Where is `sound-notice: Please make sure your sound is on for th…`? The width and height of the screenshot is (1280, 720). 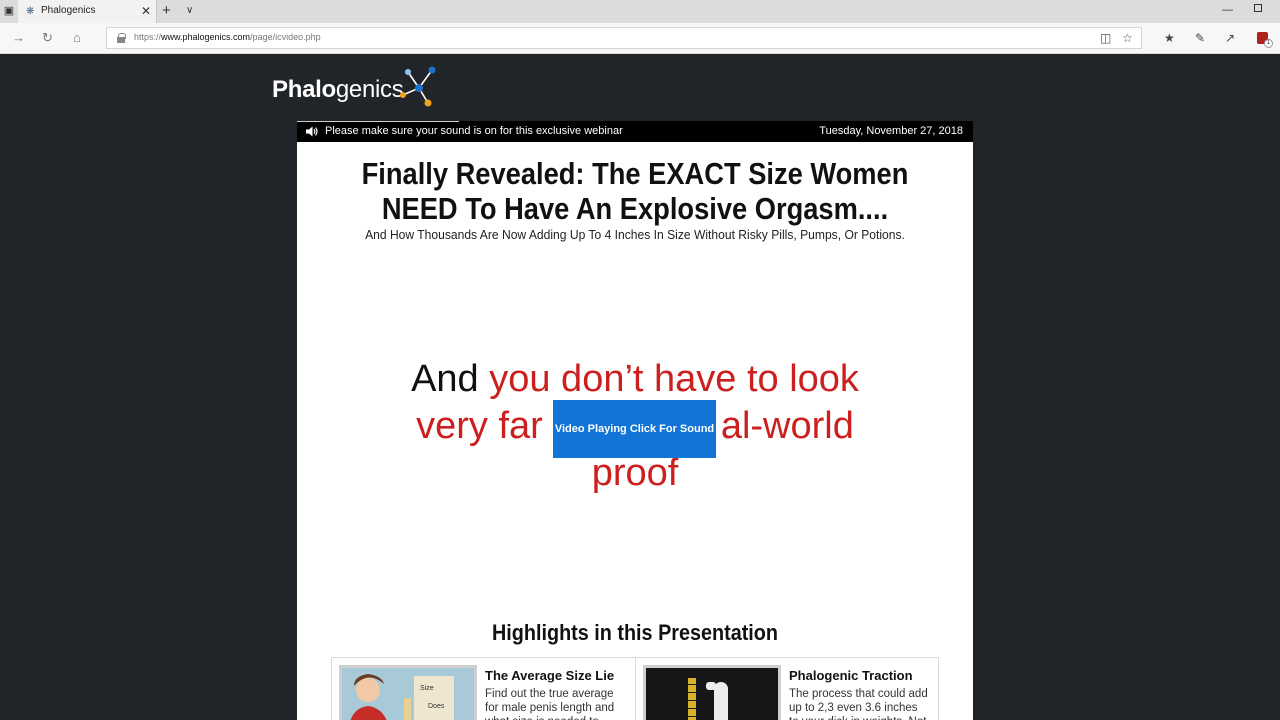
sound-notice: Please make sure your sound is on for th… is located at coordinates (474, 131).